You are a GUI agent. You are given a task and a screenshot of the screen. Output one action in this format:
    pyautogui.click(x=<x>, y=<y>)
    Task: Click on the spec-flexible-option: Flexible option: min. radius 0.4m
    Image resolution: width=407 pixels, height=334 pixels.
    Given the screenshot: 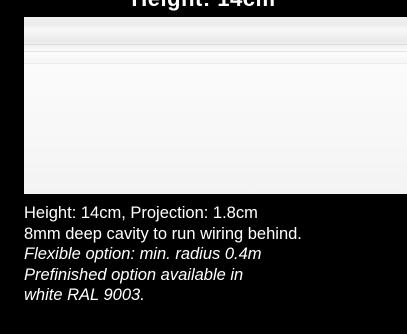 What is the action you would take?
    pyautogui.click(x=143, y=254)
    